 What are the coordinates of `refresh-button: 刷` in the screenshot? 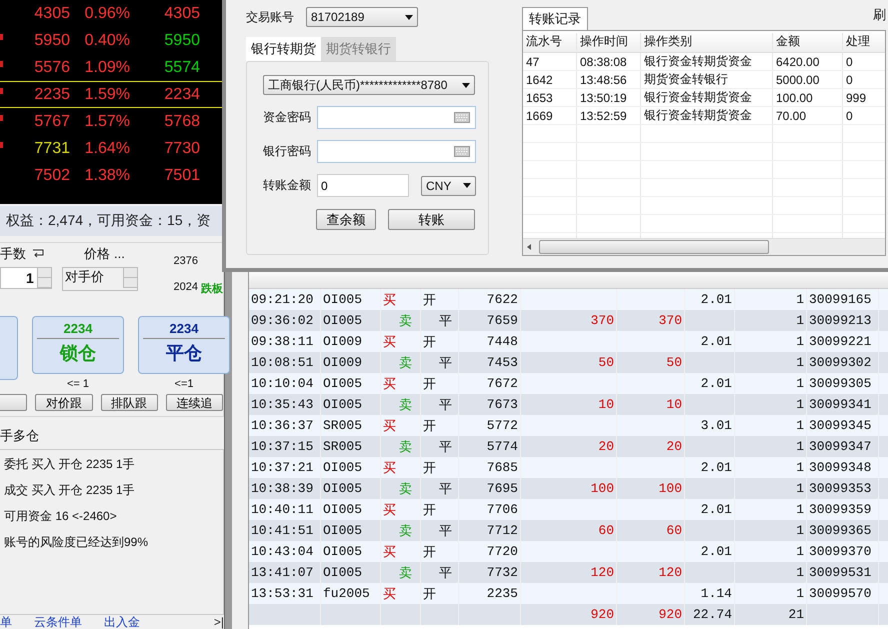 It's located at (879, 15).